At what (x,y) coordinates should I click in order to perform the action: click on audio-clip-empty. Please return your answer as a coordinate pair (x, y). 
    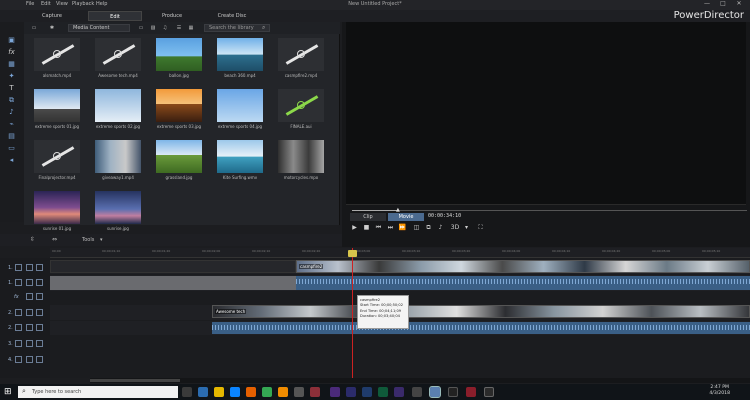
    Looking at the image, I should click on (173, 283).